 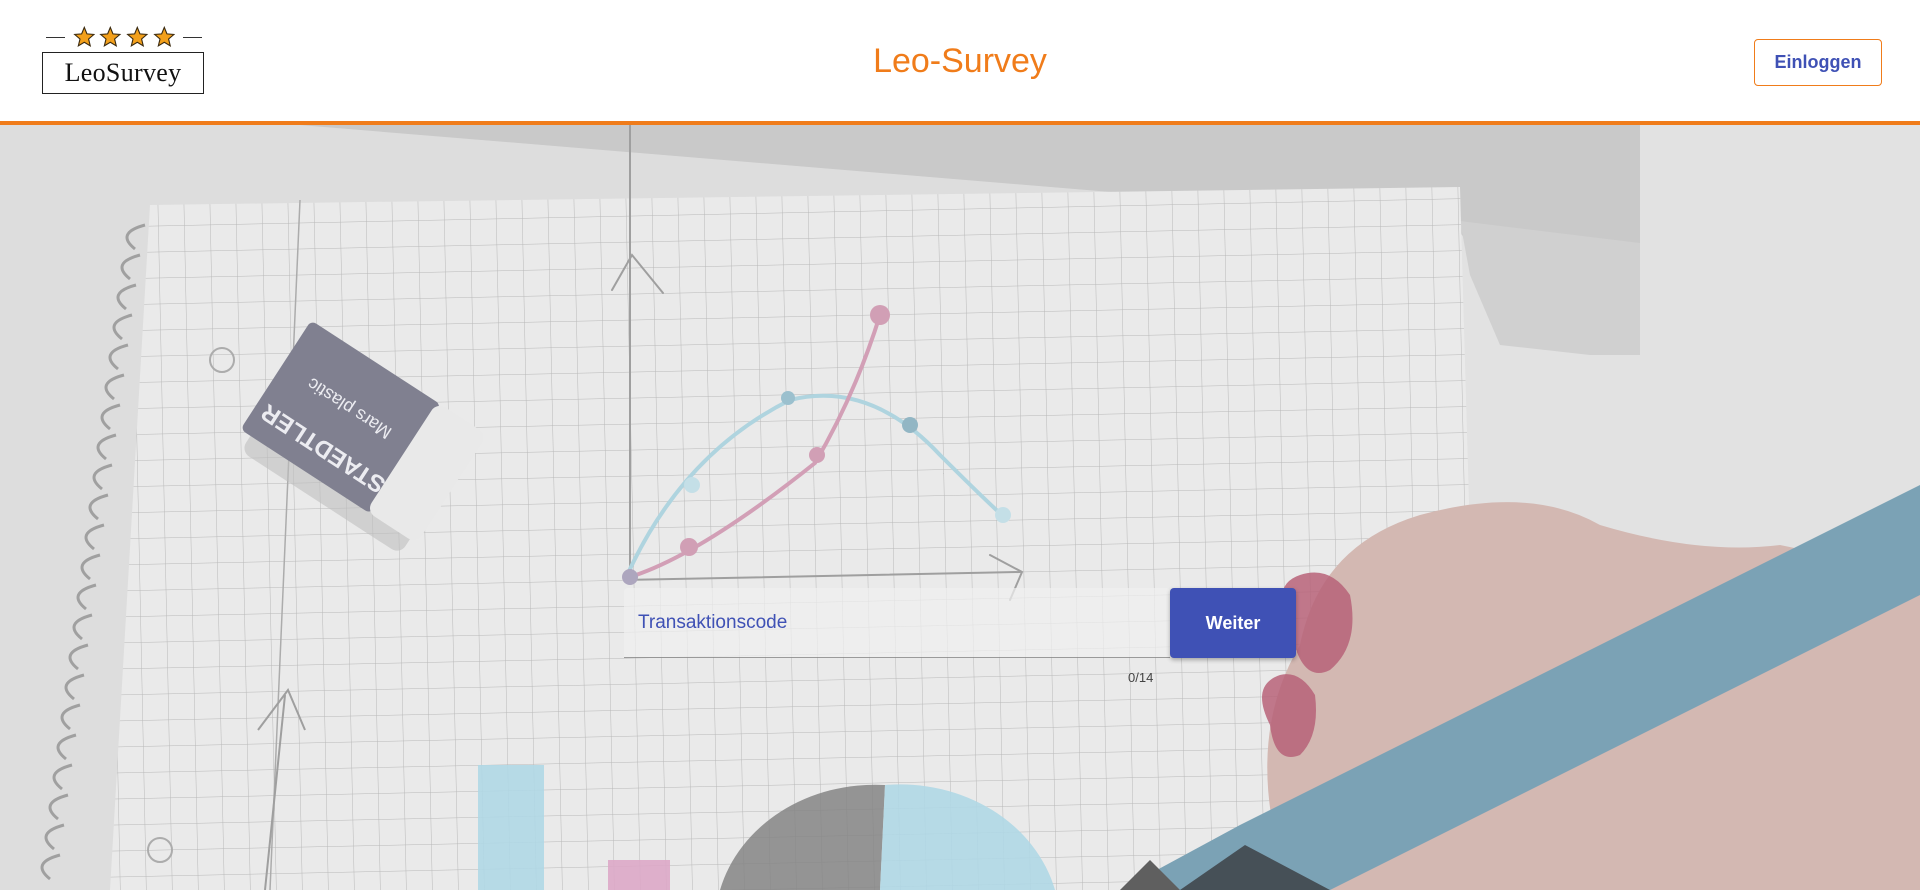 I want to click on app-header: LeoSurvey Leo-Survey Einloggen, so click(x=960, y=62).